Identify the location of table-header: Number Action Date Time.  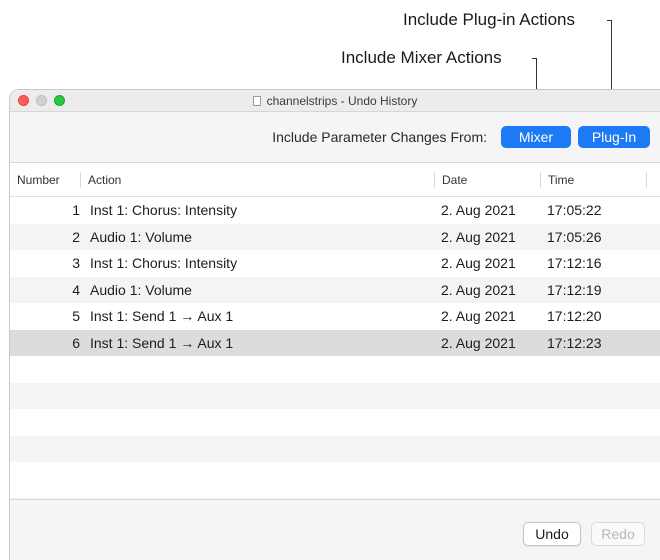
(335, 180).